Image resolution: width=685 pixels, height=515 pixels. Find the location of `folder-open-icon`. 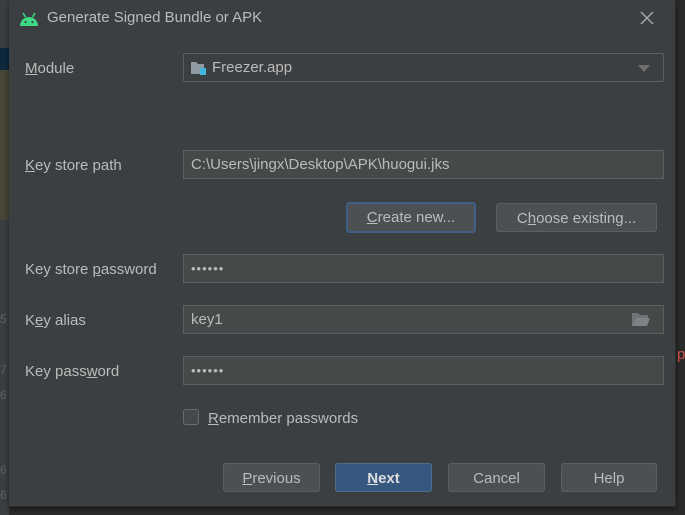

folder-open-icon is located at coordinates (641, 319).